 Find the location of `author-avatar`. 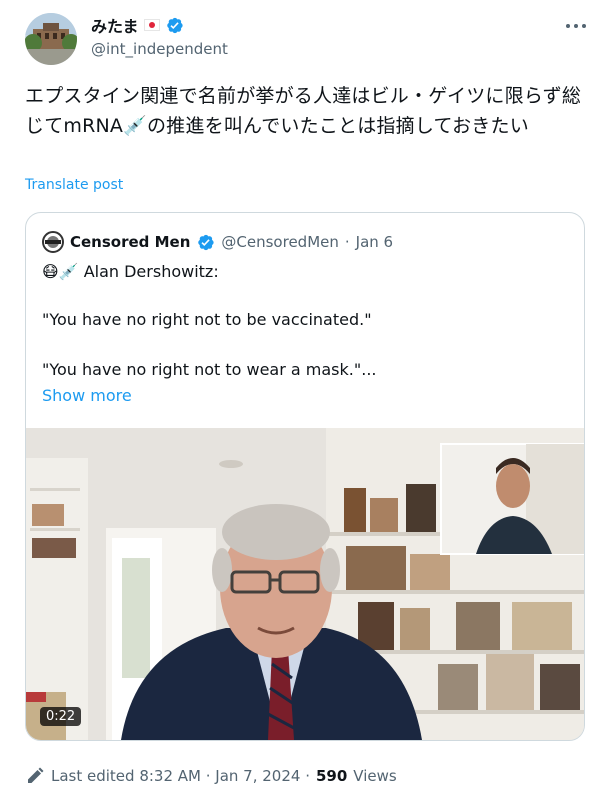

author-avatar is located at coordinates (51, 39).